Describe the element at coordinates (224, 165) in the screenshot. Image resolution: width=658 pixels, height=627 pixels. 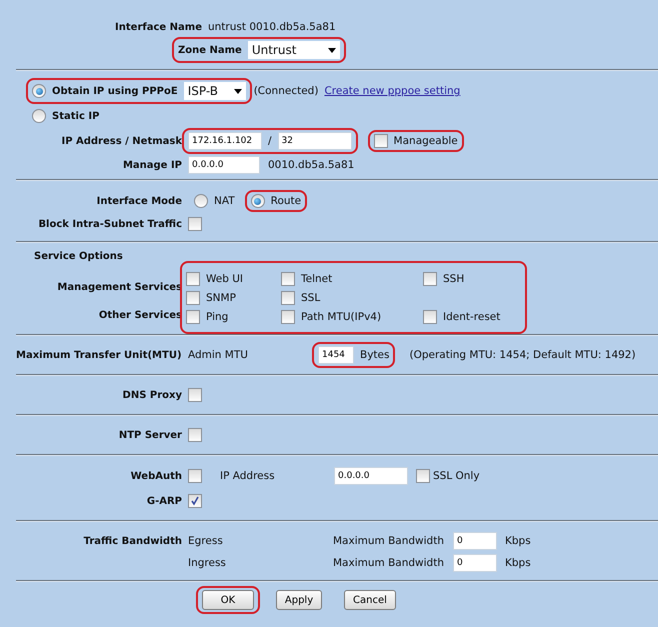
I see `manage-ip-field: 0.0.0.0` at that location.